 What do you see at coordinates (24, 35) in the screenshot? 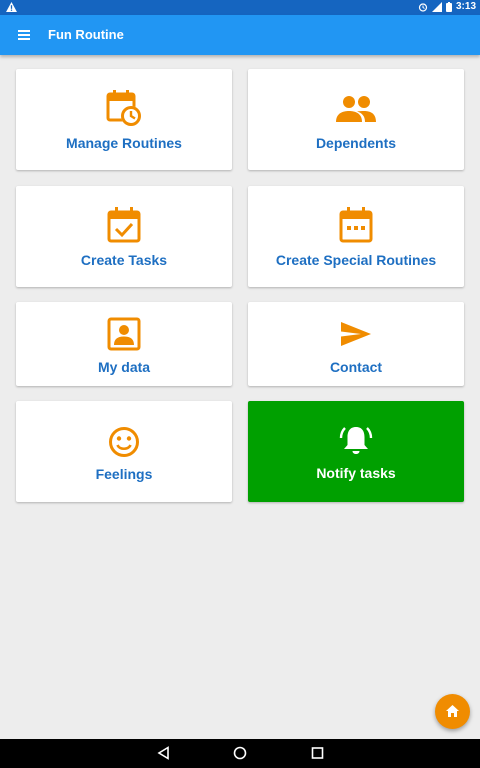
I see `menu-icon` at bounding box center [24, 35].